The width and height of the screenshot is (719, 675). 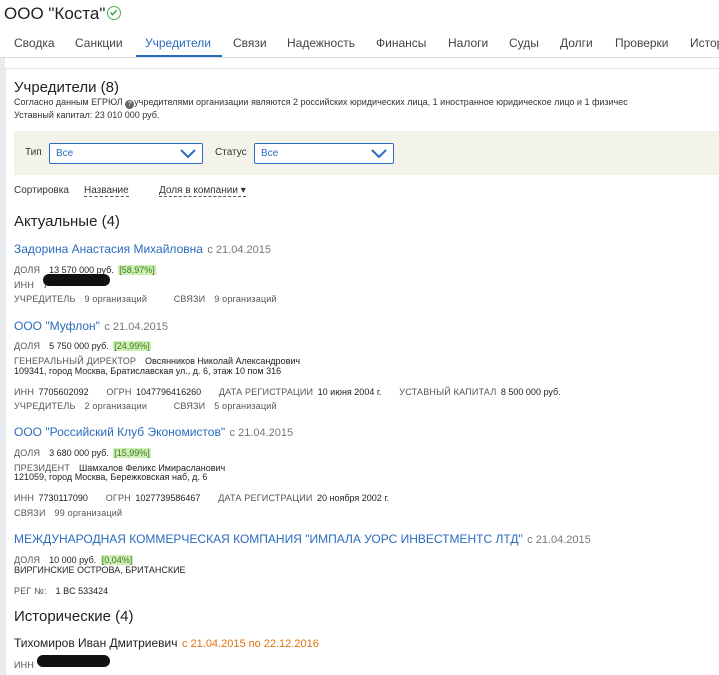 What do you see at coordinates (132, 453) in the screenshot?
I see `share-percent: [15,99%]` at bounding box center [132, 453].